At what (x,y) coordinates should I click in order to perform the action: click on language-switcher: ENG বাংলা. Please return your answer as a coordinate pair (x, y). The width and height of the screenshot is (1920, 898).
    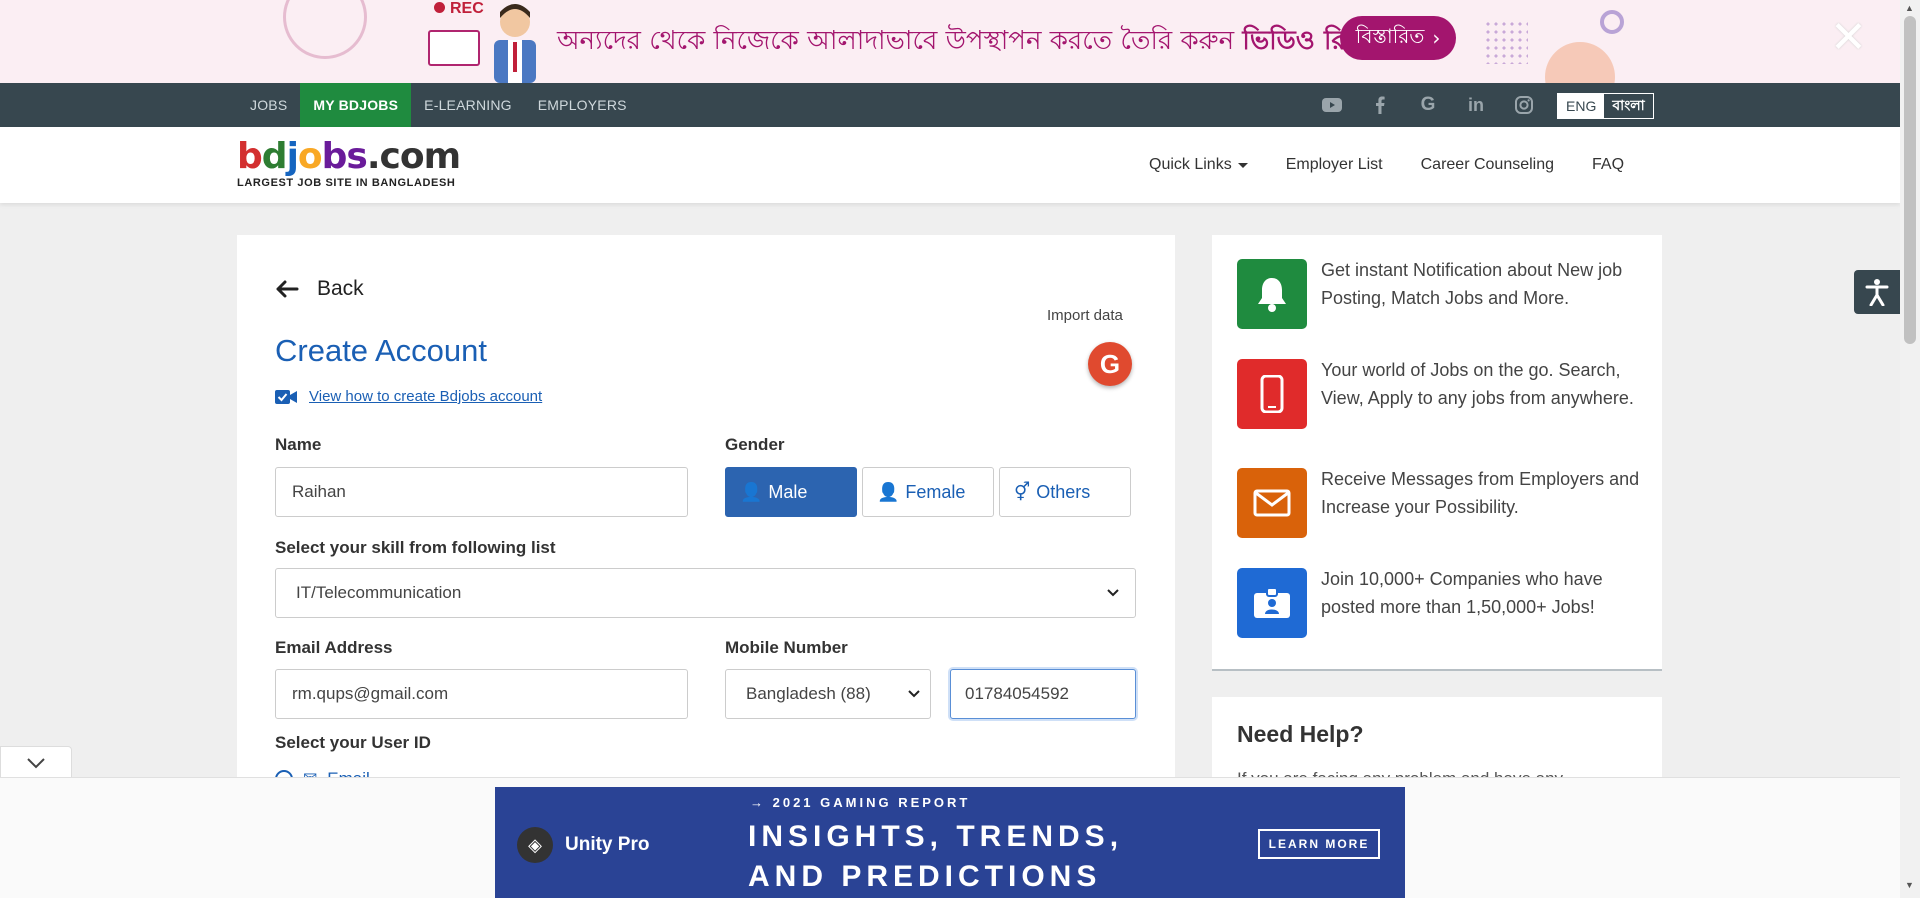
    Looking at the image, I should click on (1605, 106).